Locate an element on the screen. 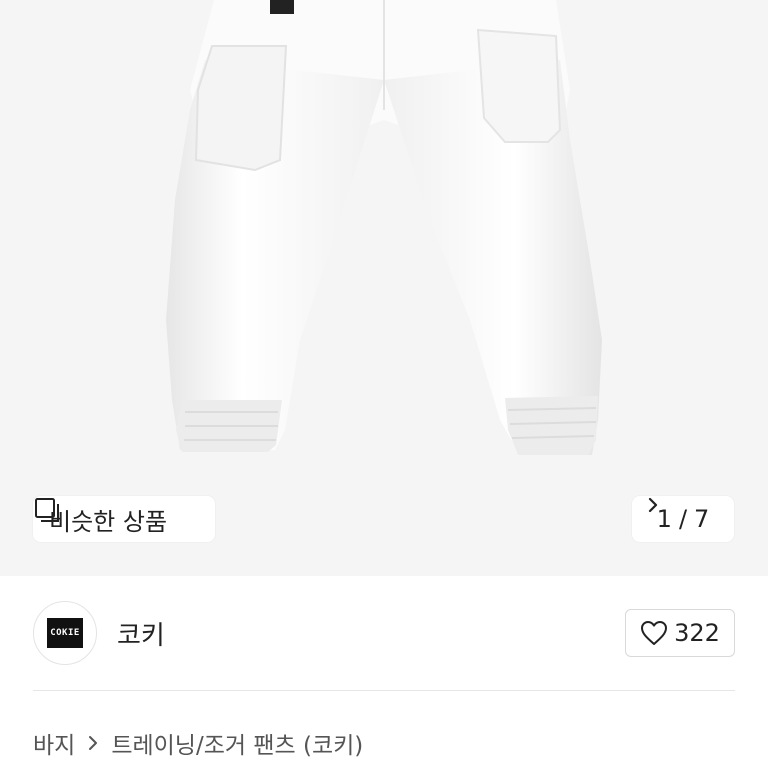 Image resolution: width=768 pixels, height=768 pixels. heart-outline-icon is located at coordinates (654, 633).